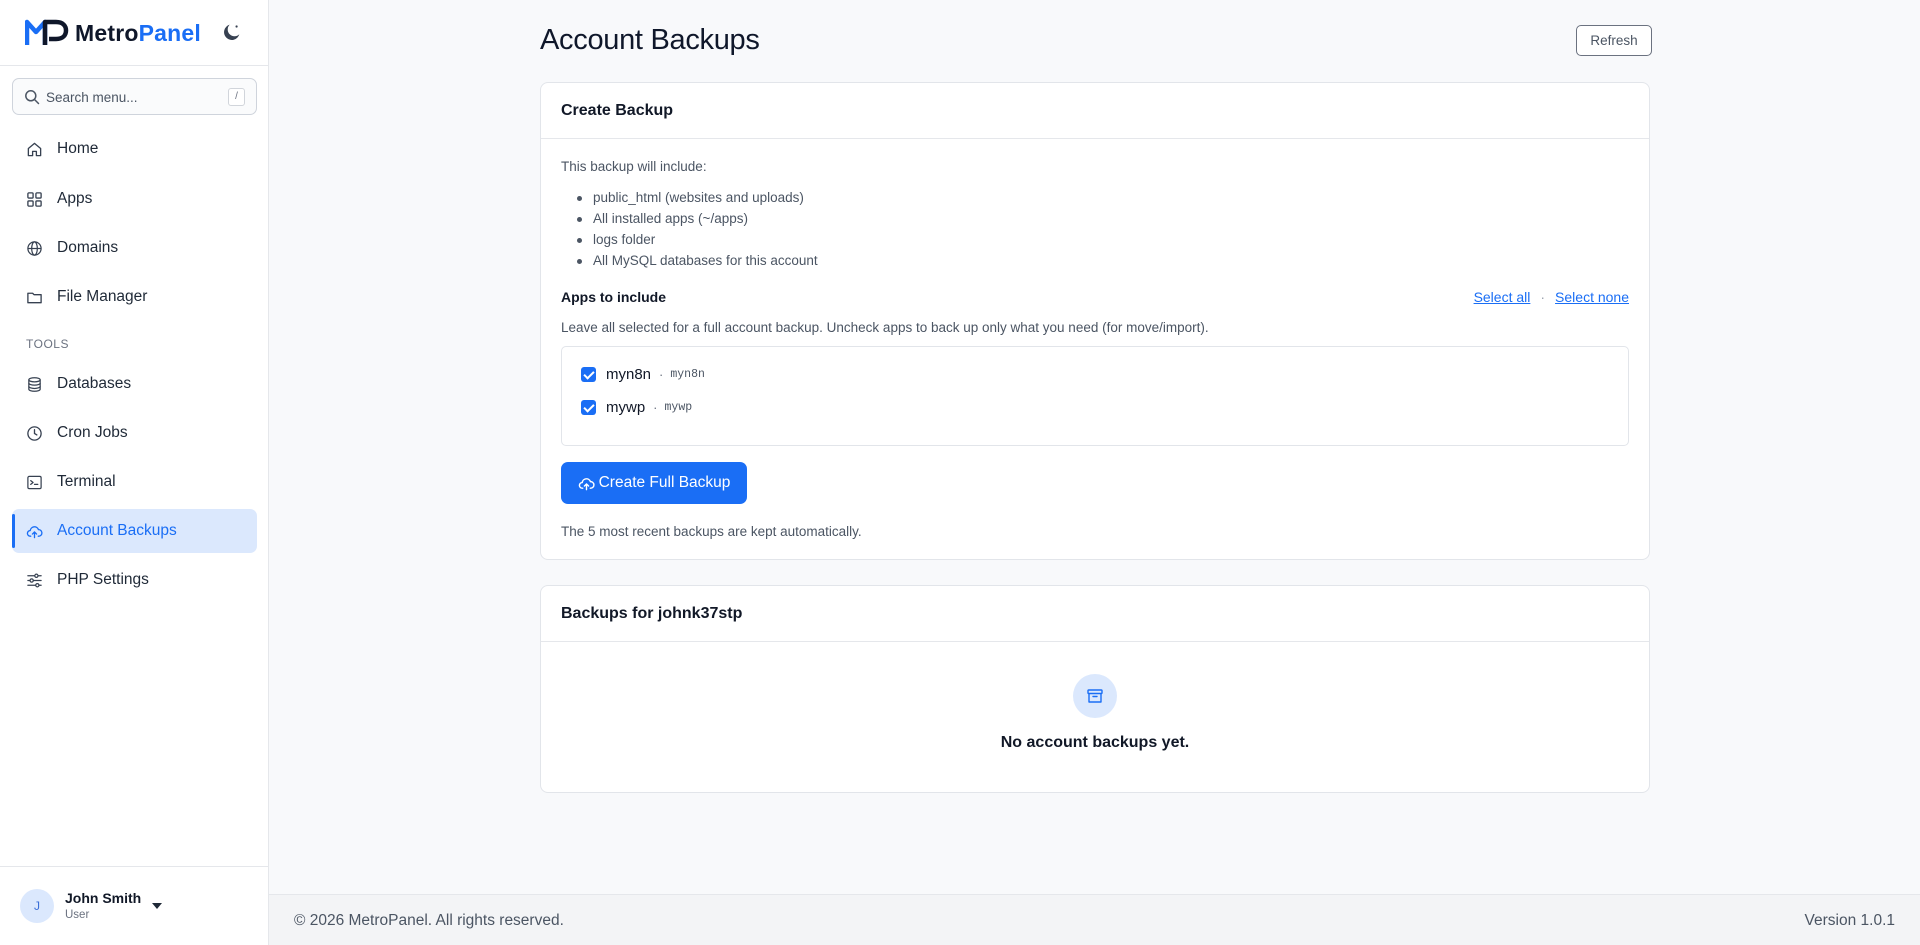 This screenshot has height=945, width=1920. Describe the element at coordinates (34, 482) in the screenshot. I see `terminal-icon` at that location.